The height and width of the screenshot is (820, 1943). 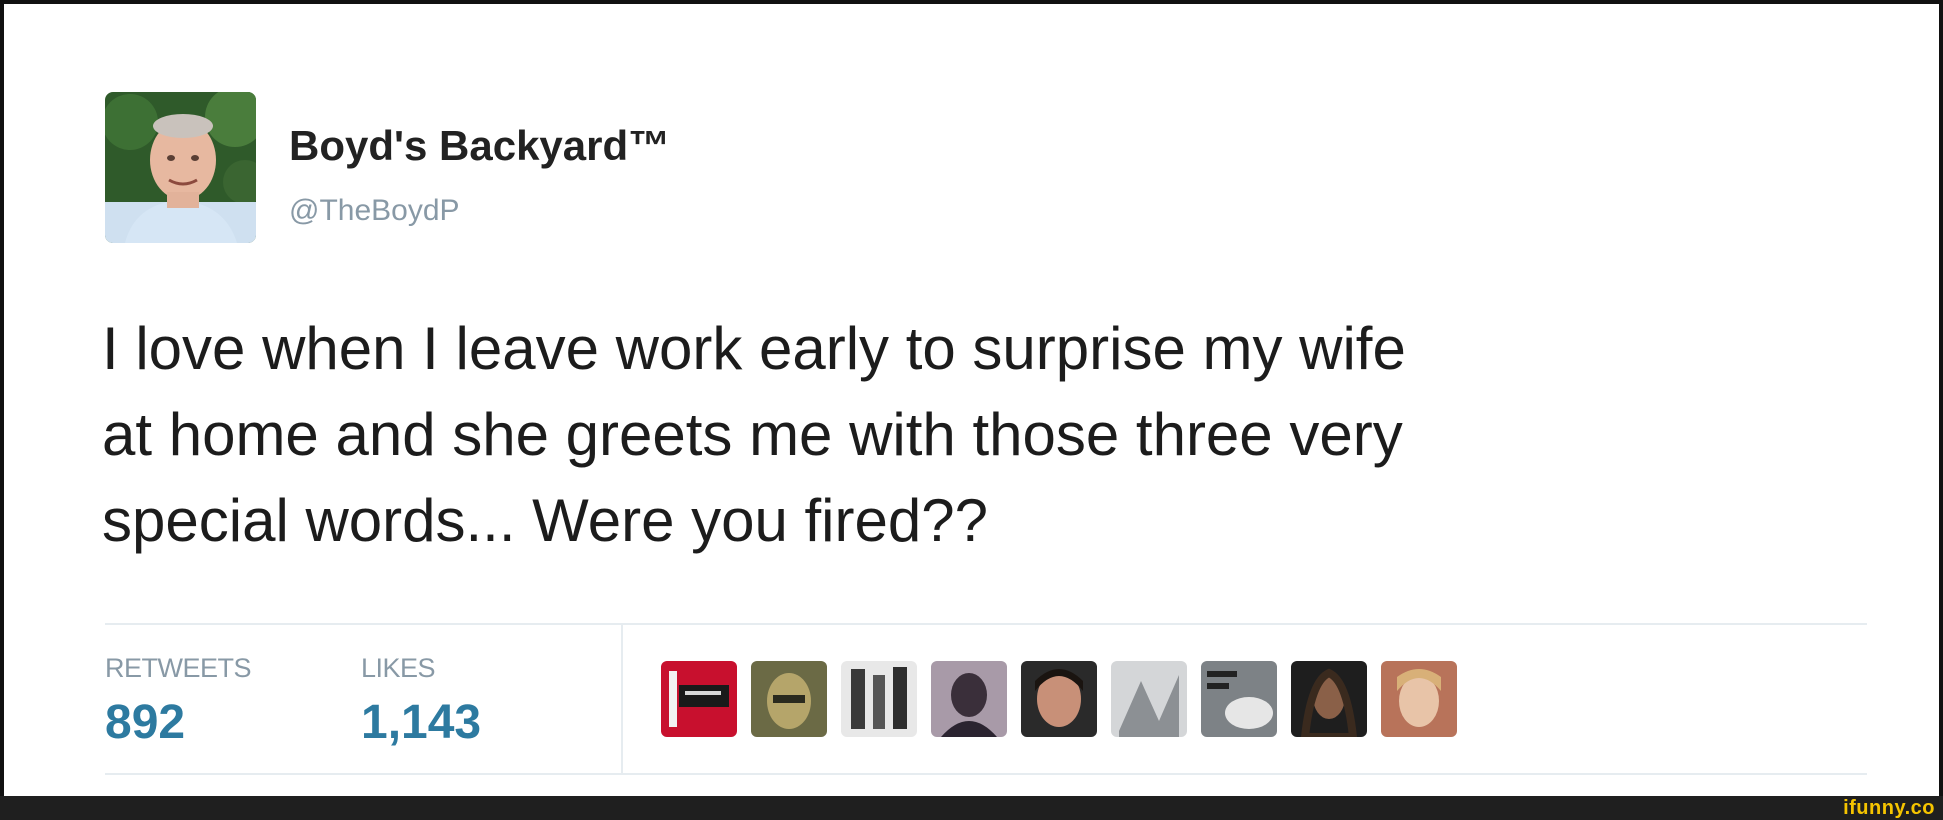 I want to click on watermark-bar: ifunny.co, so click(x=971, y=808).